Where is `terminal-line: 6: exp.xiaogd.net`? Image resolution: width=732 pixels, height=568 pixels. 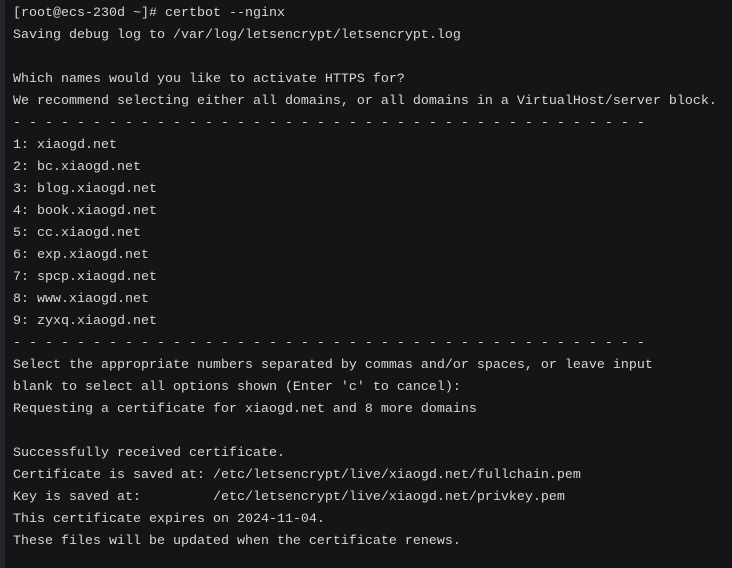
terminal-line: 6: exp.xiaogd.net is located at coordinates (81, 255).